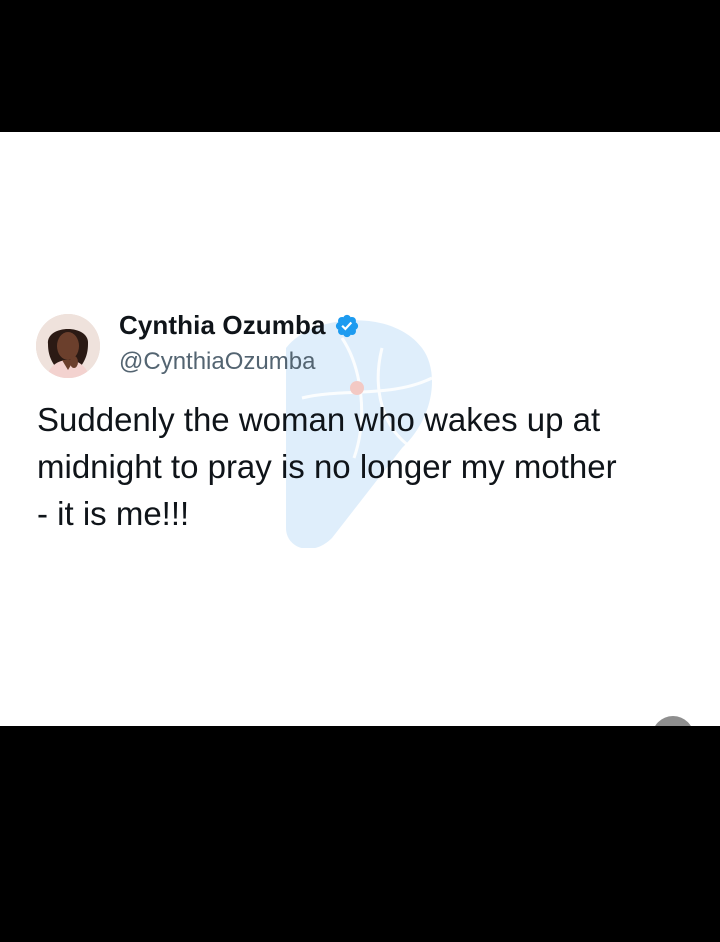  I want to click on verified-badge-icon, so click(346, 325).